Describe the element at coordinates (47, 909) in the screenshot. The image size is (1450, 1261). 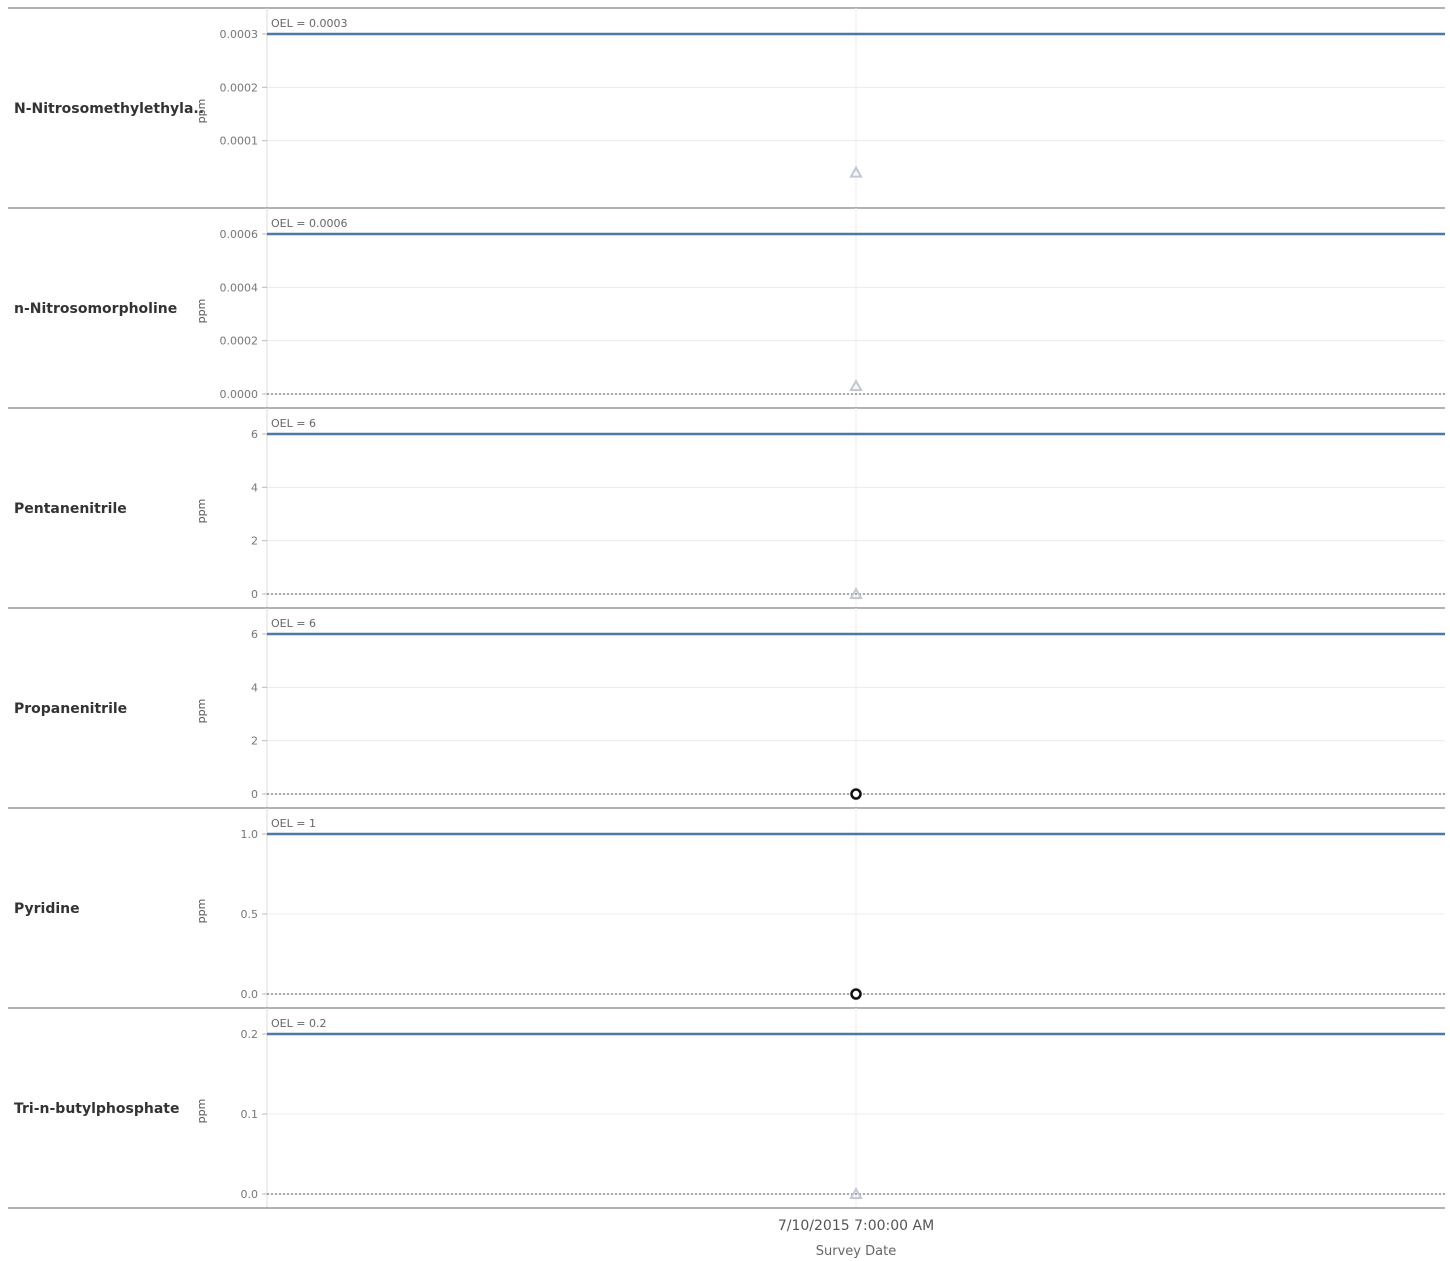
I see `row-label: Pyridine` at that location.